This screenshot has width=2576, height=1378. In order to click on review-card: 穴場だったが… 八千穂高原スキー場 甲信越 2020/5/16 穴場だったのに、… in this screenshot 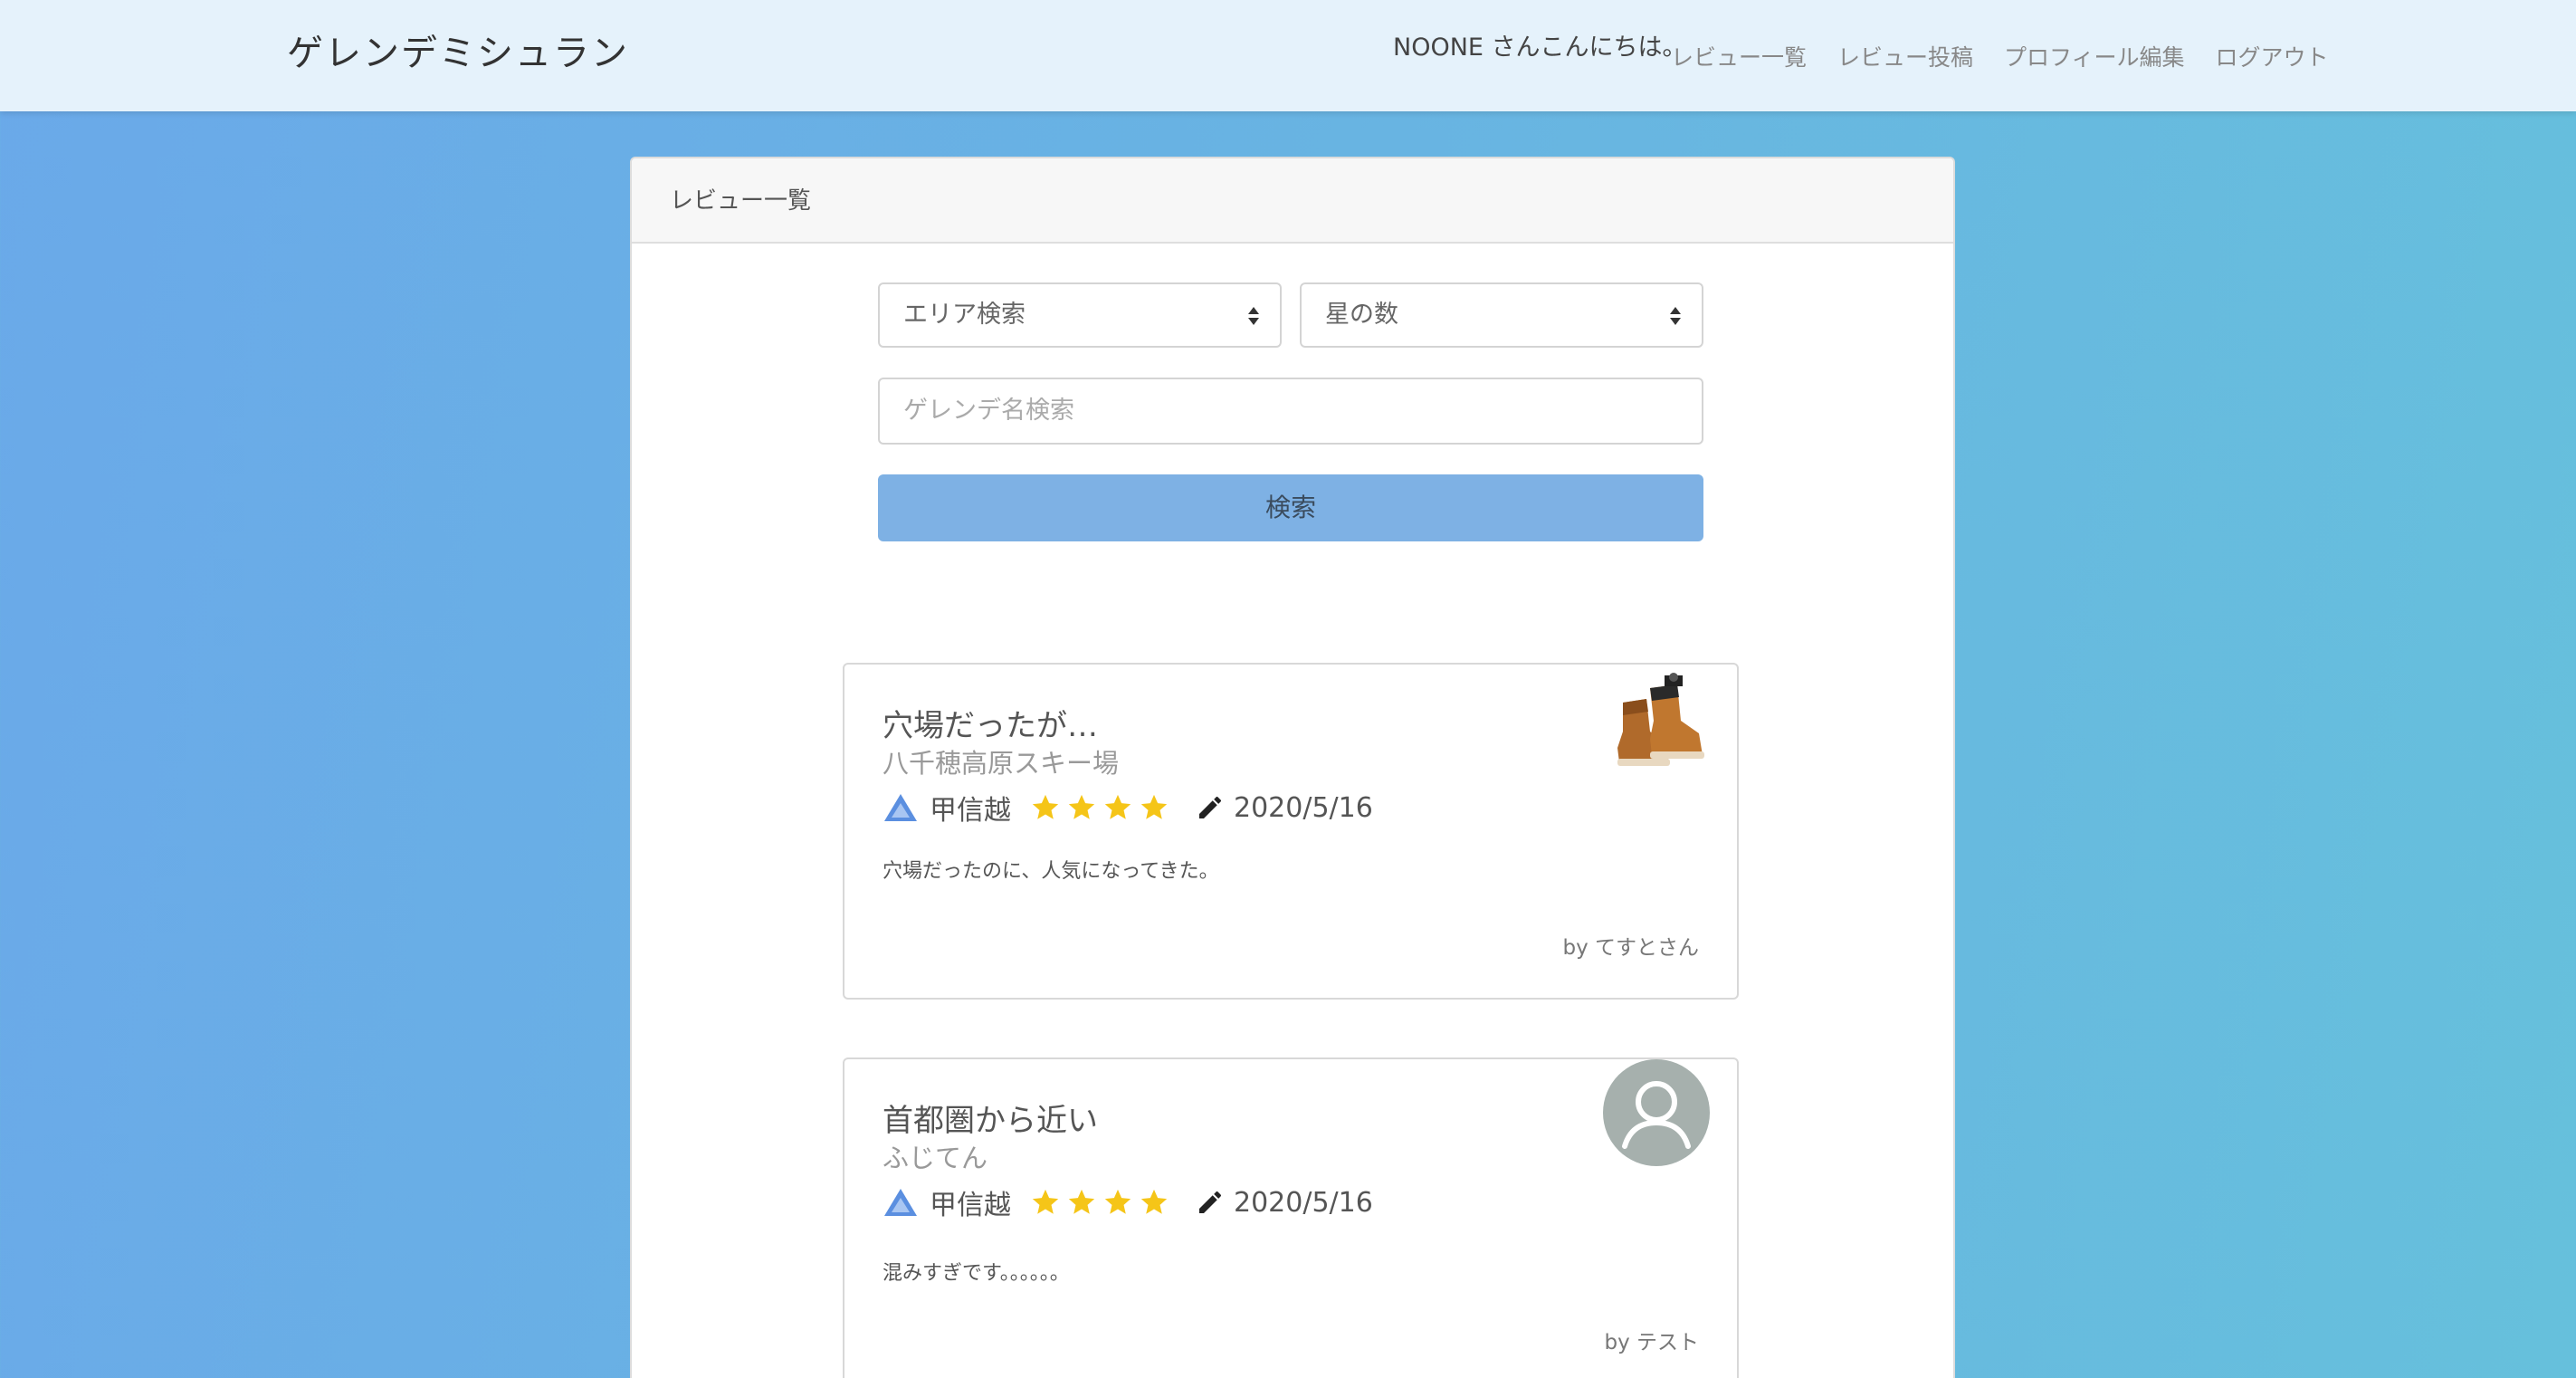, I will do `click(1291, 831)`.